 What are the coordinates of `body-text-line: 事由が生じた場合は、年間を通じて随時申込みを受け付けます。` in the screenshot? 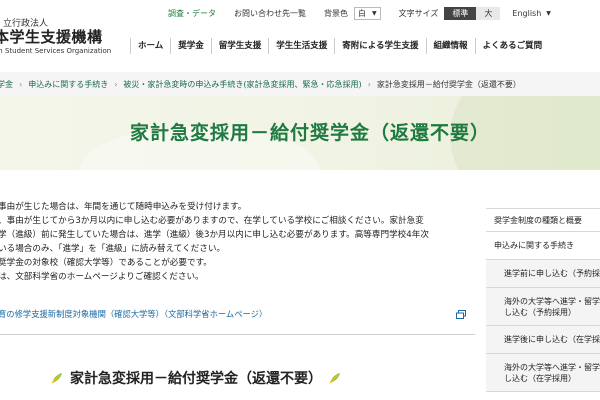 It's located at (123, 207).